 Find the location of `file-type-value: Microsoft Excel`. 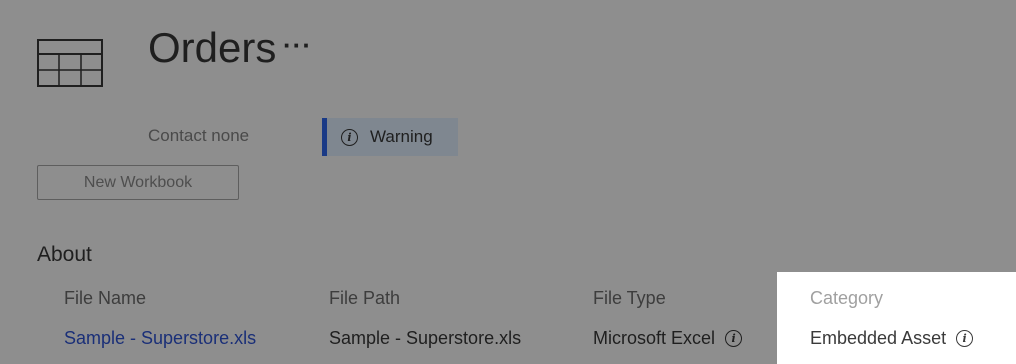

file-type-value: Microsoft Excel is located at coordinates (654, 338).